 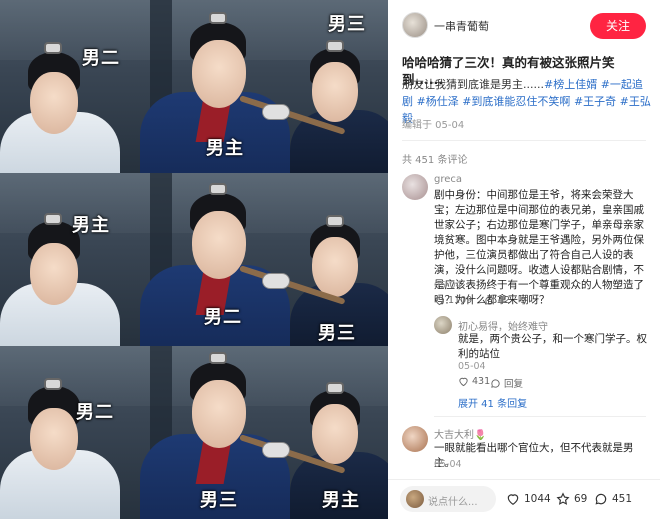 I want to click on star-icon, so click(x=563, y=498).